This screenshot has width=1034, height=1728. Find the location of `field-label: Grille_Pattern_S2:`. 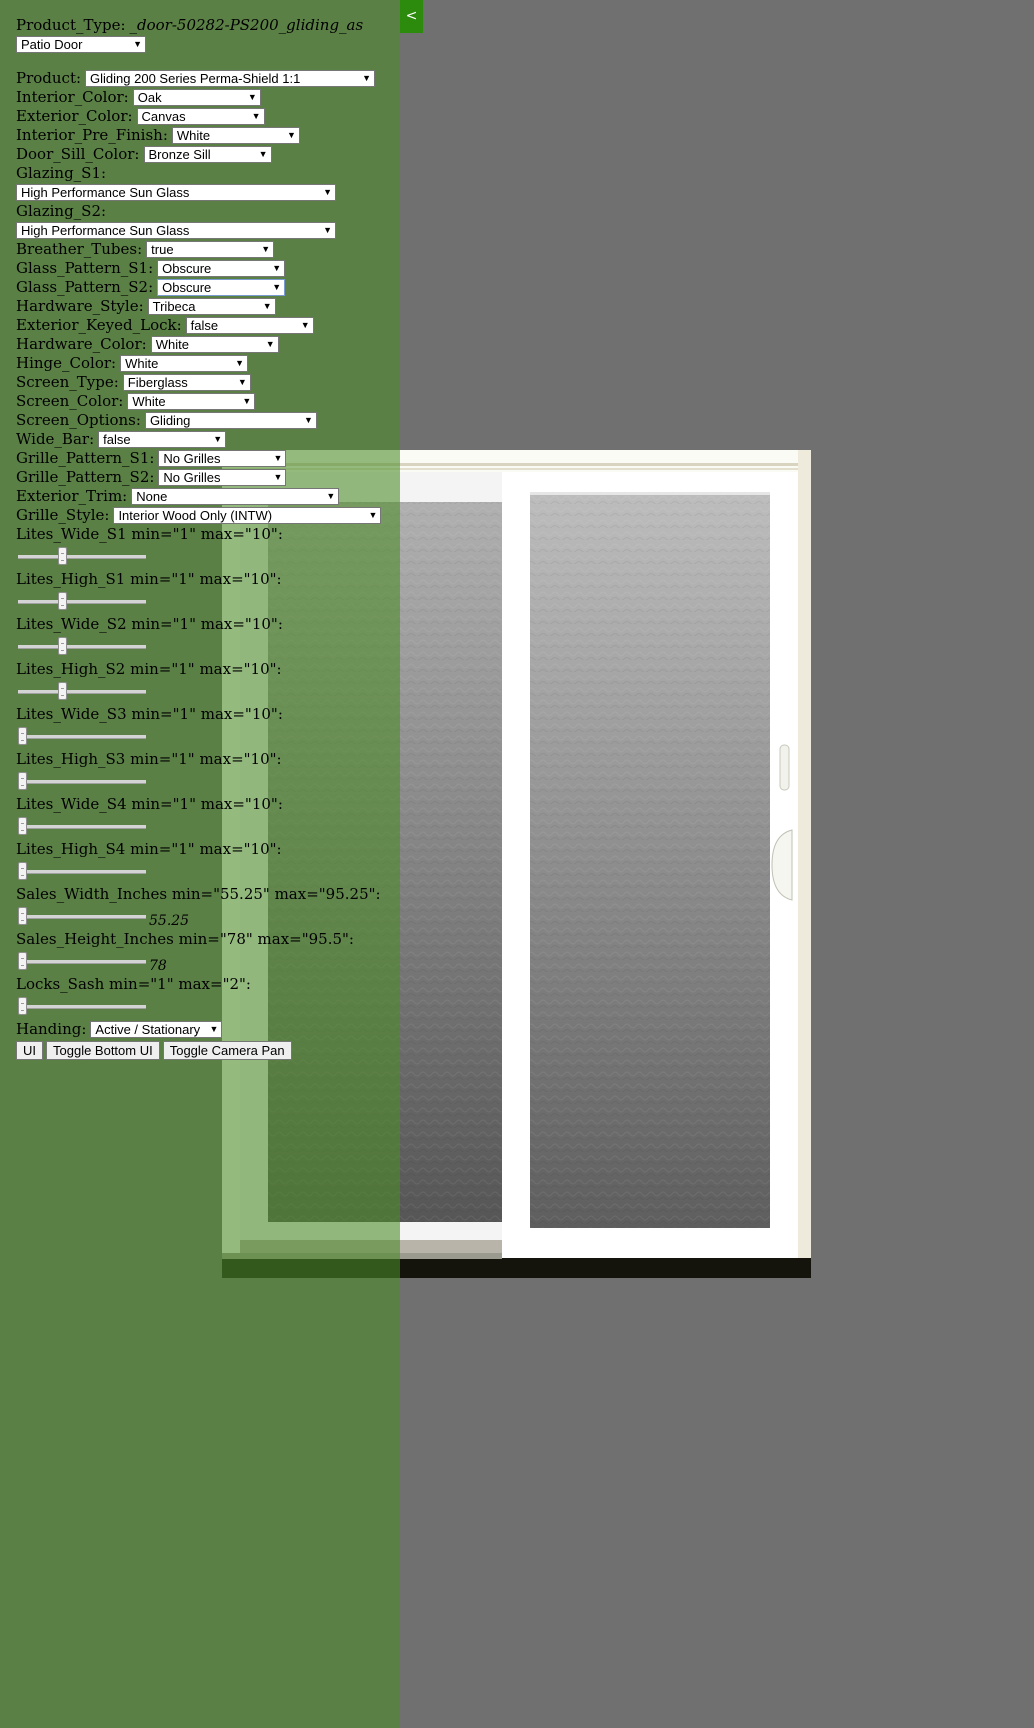

field-label: Grille_Pattern_S2: is located at coordinates (85, 477).